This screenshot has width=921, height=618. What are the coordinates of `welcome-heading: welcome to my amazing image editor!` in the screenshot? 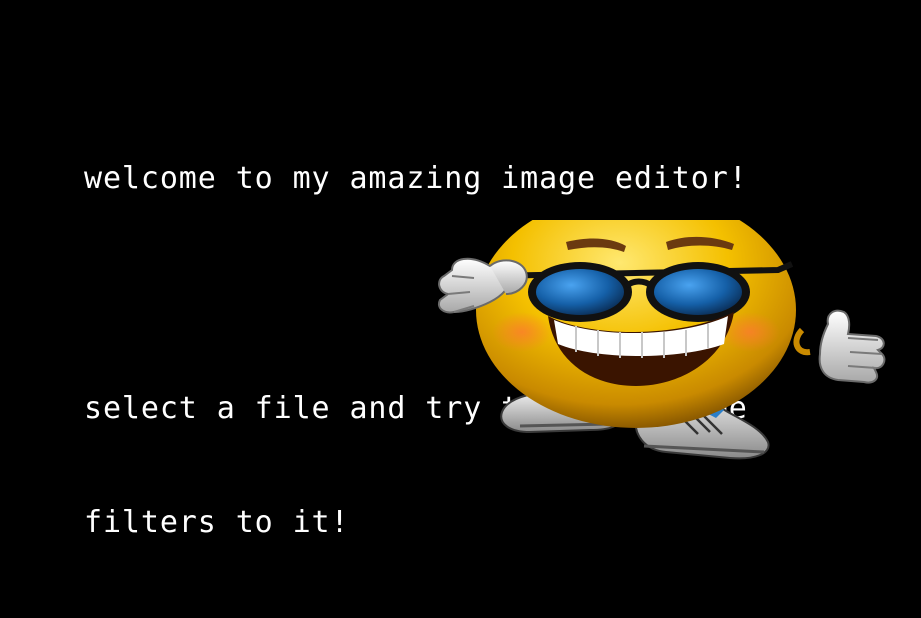 It's located at (416, 178).